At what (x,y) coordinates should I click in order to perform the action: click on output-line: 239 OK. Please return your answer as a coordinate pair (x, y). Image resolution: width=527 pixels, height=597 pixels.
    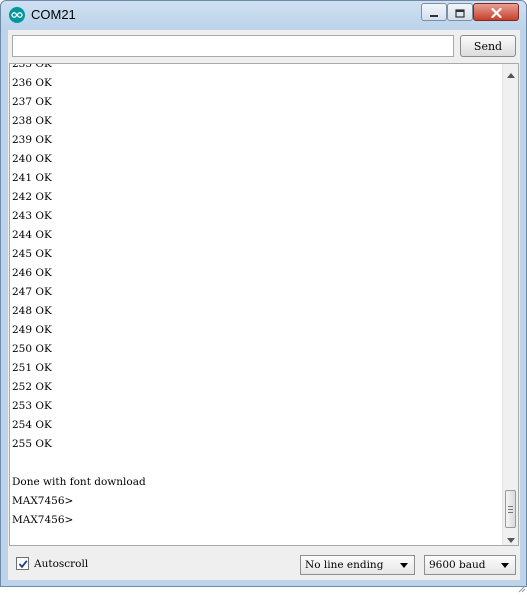
    Looking at the image, I should click on (32, 140).